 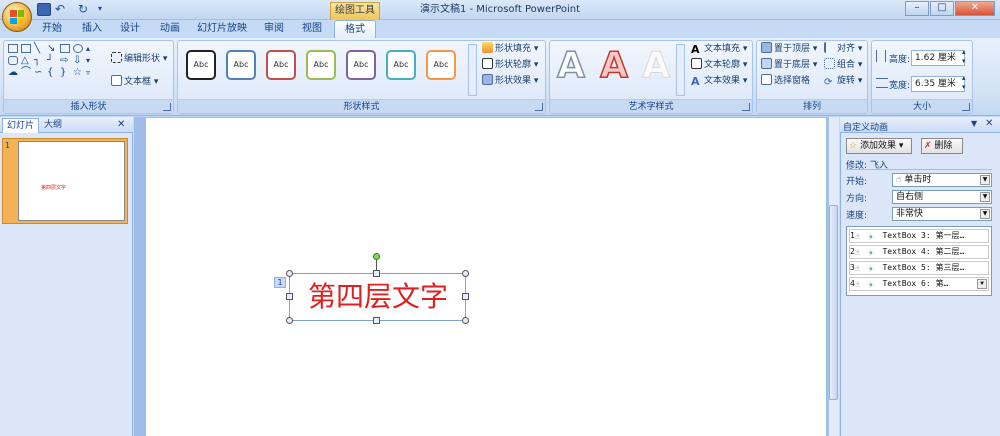 I want to click on wave-shape-icon: ∽, so click(x=40, y=73).